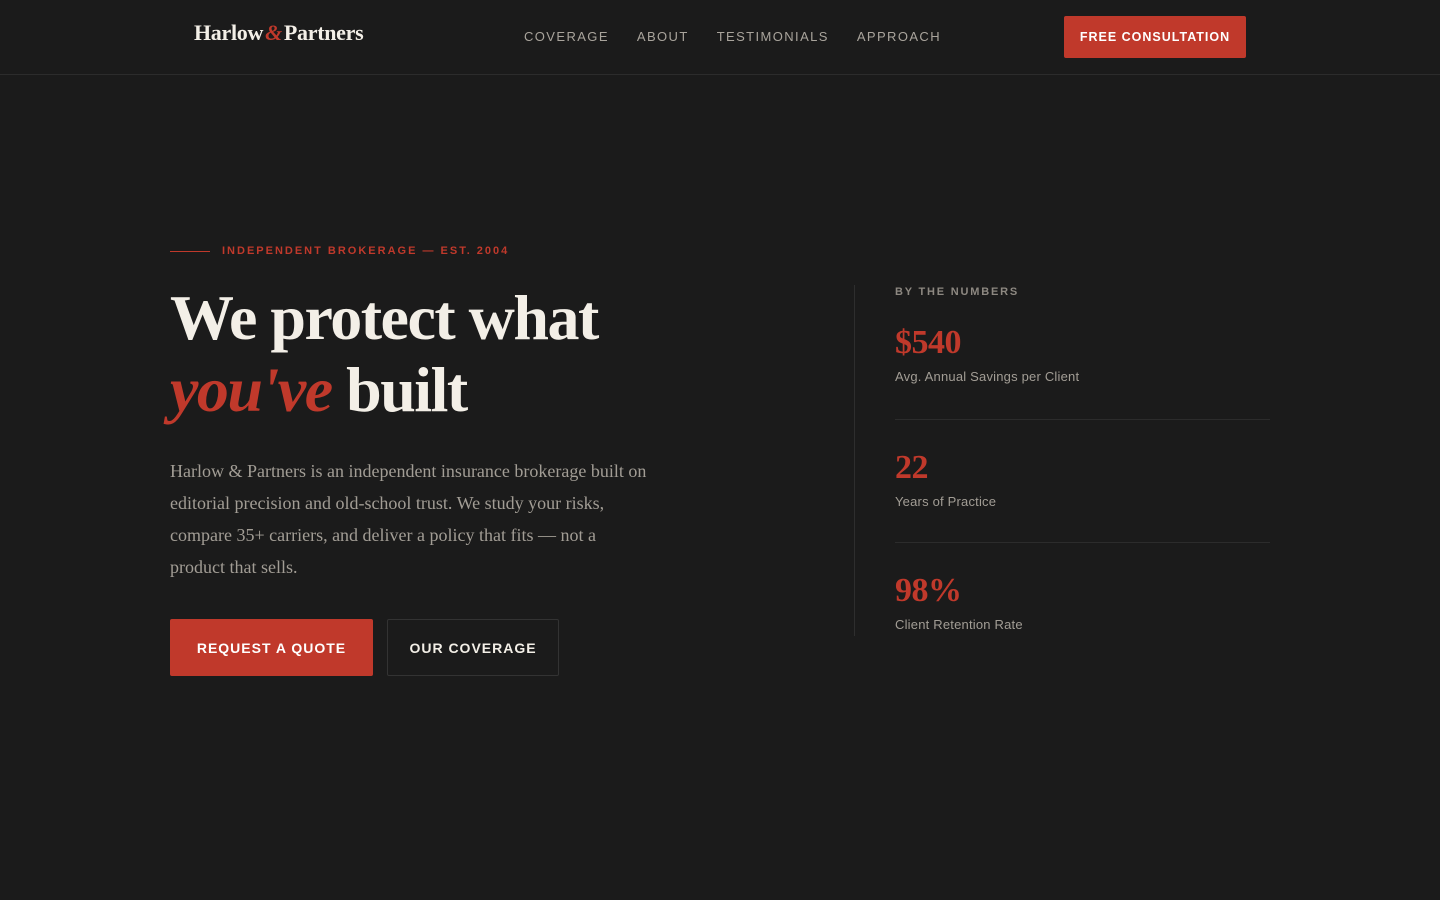 Image resolution: width=1440 pixels, height=900 pixels. What do you see at coordinates (946, 501) in the screenshot?
I see `stat-label: Years of Practice` at bounding box center [946, 501].